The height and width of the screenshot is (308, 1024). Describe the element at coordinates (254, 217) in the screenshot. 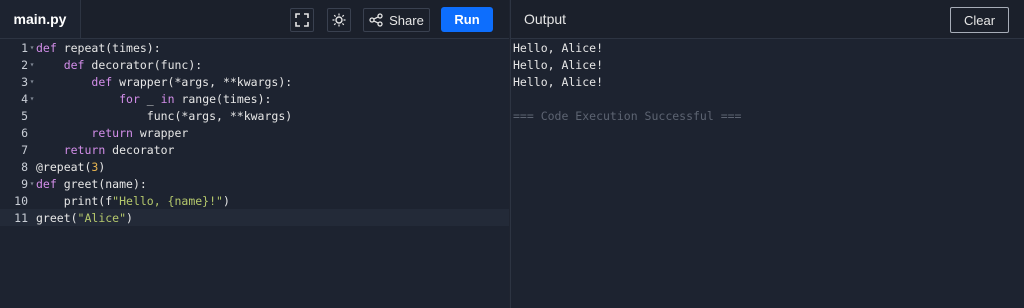

I see `code-line-11: 11 greet("Alice")` at that location.